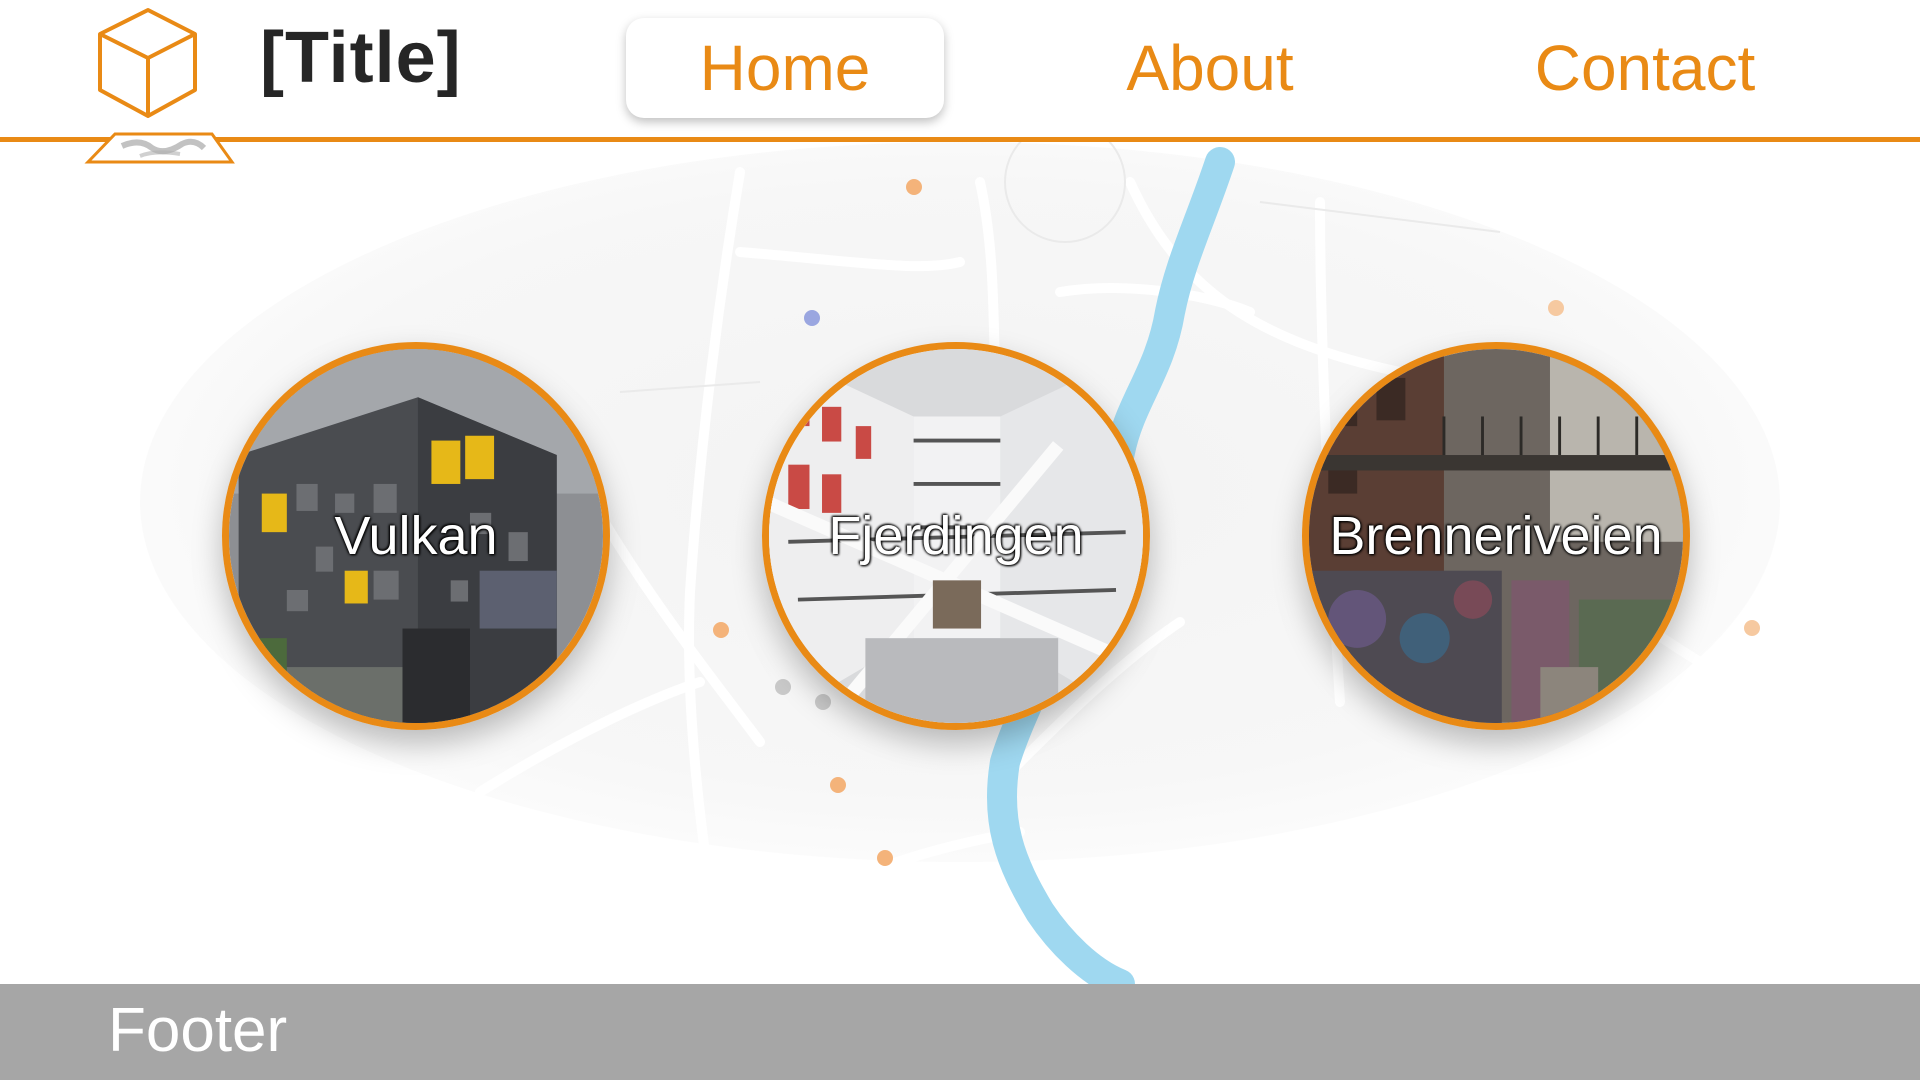  I want to click on location-fjerdingen: Fjerdingen, so click(956, 536).